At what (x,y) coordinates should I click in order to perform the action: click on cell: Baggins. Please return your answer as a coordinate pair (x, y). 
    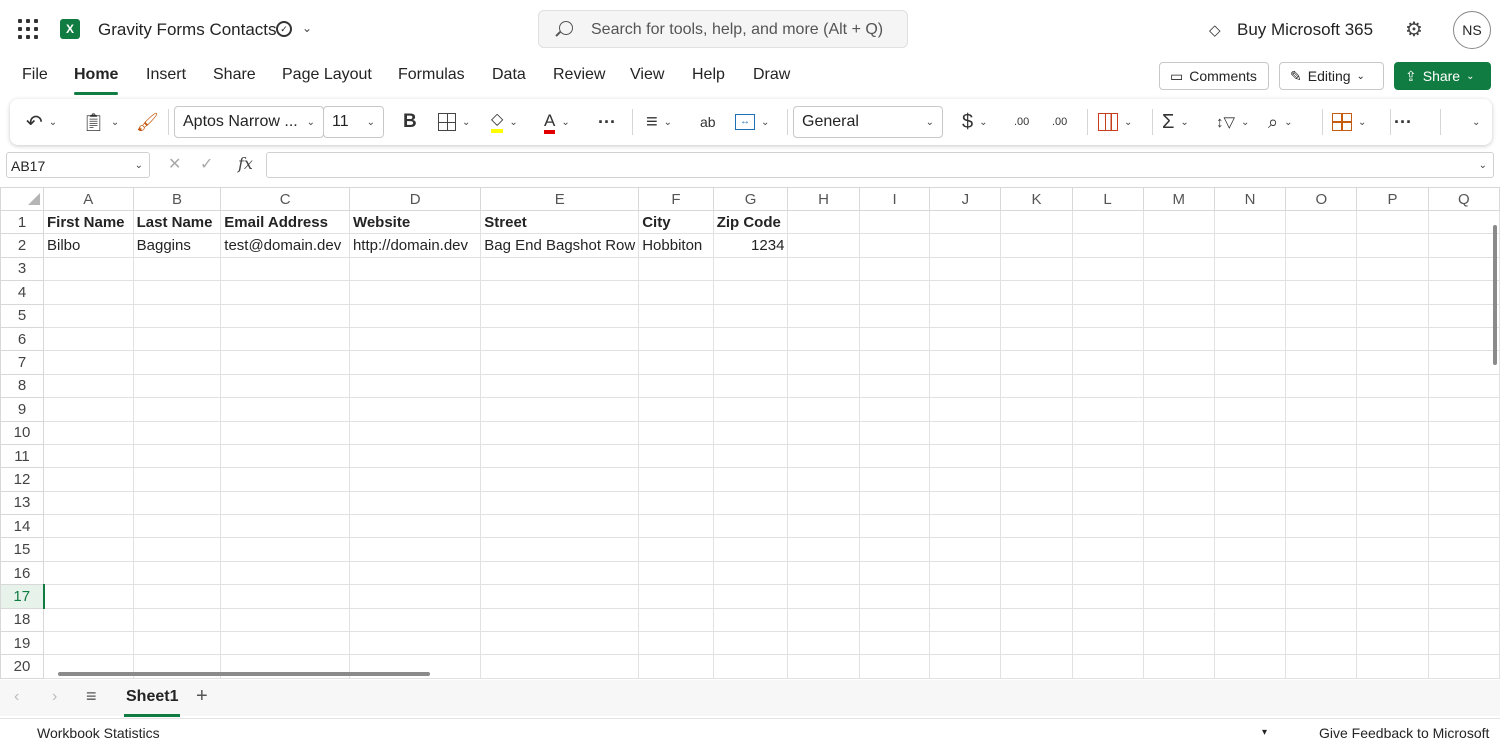
    Looking at the image, I should click on (177, 245).